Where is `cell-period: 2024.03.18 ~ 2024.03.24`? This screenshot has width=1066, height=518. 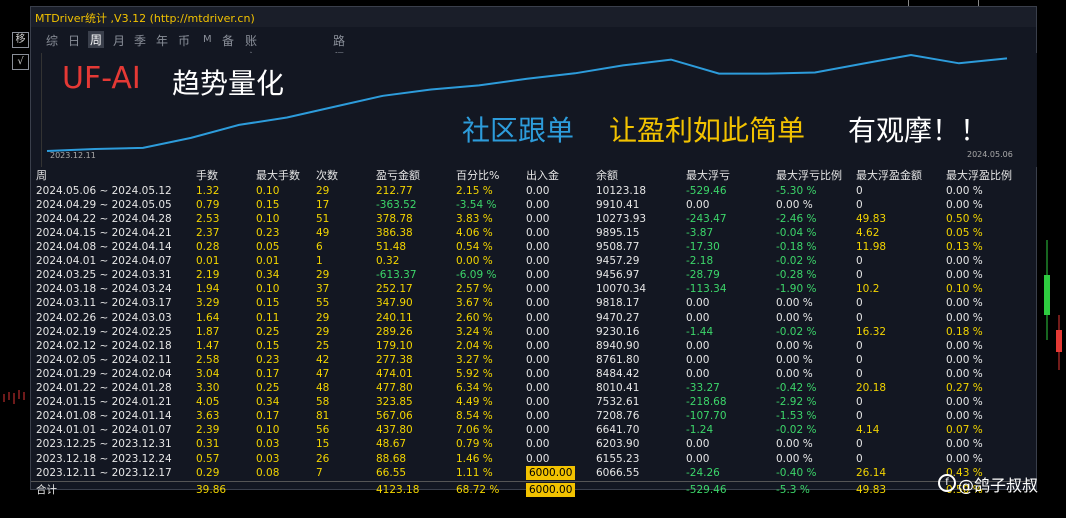
cell-period: 2024.03.18 ~ 2024.03.24 is located at coordinates (104, 289).